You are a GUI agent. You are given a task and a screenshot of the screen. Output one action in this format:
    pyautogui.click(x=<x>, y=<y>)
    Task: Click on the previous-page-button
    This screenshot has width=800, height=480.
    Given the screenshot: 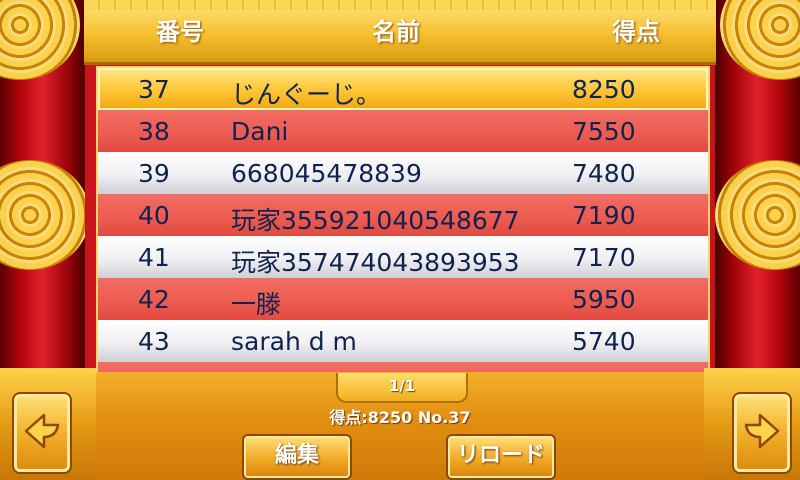 What is the action you would take?
    pyautogui.click(x=42, y=433)
    